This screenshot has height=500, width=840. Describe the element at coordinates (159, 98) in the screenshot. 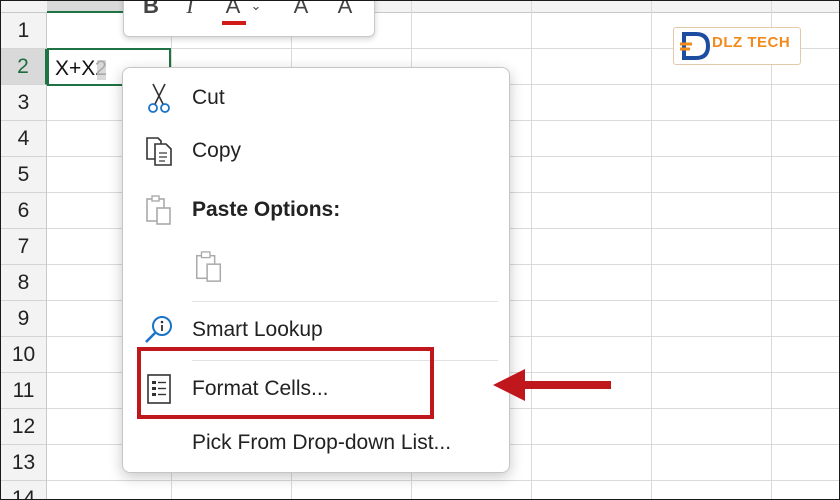

I see `scissors-icon` at that location.